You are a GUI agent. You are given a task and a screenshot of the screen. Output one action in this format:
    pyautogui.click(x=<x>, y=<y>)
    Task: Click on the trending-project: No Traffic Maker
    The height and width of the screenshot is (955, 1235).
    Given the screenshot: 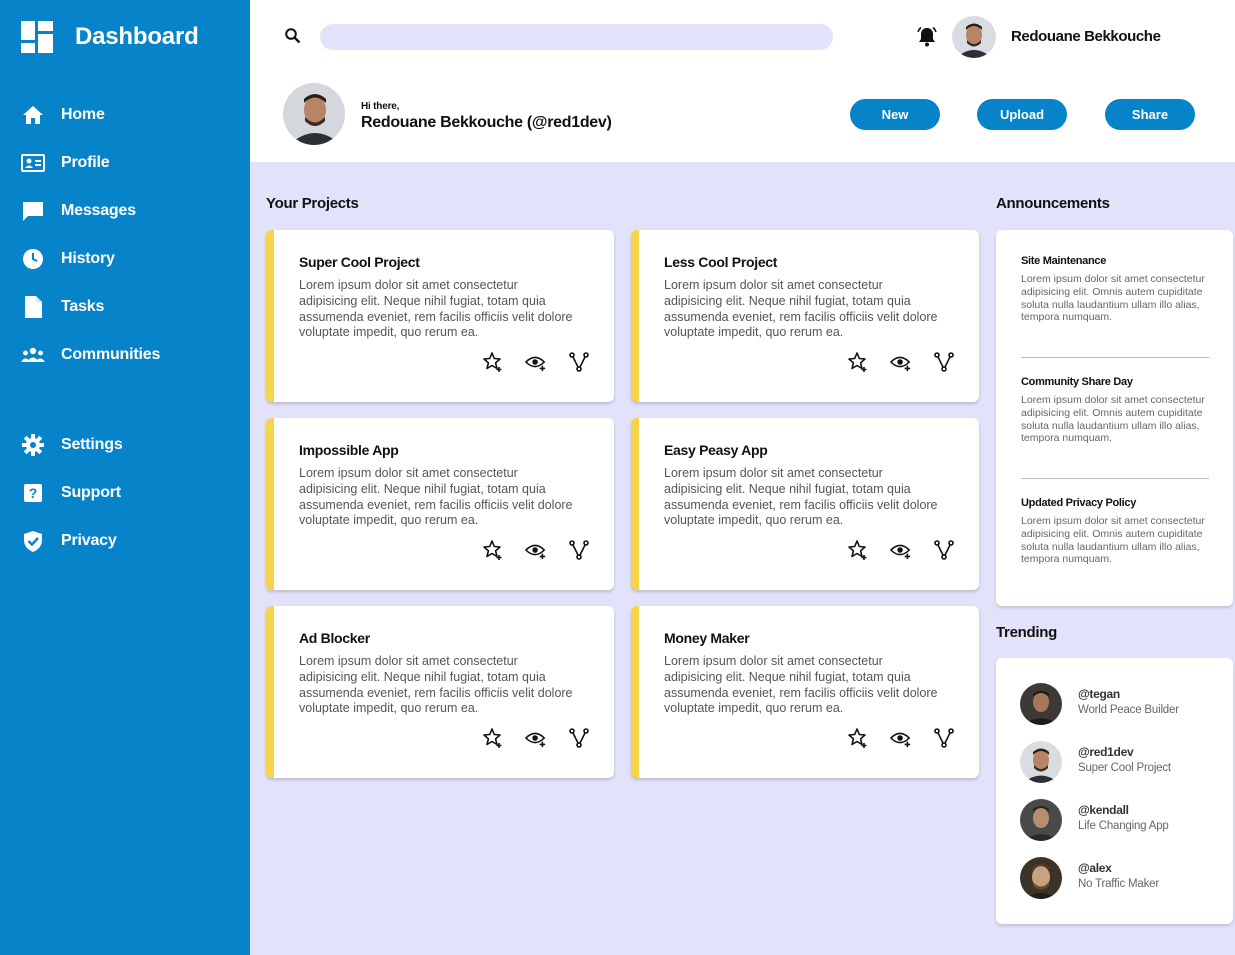 What is the action you would take?
    pyautogui.click(x=1118, y=884)
    